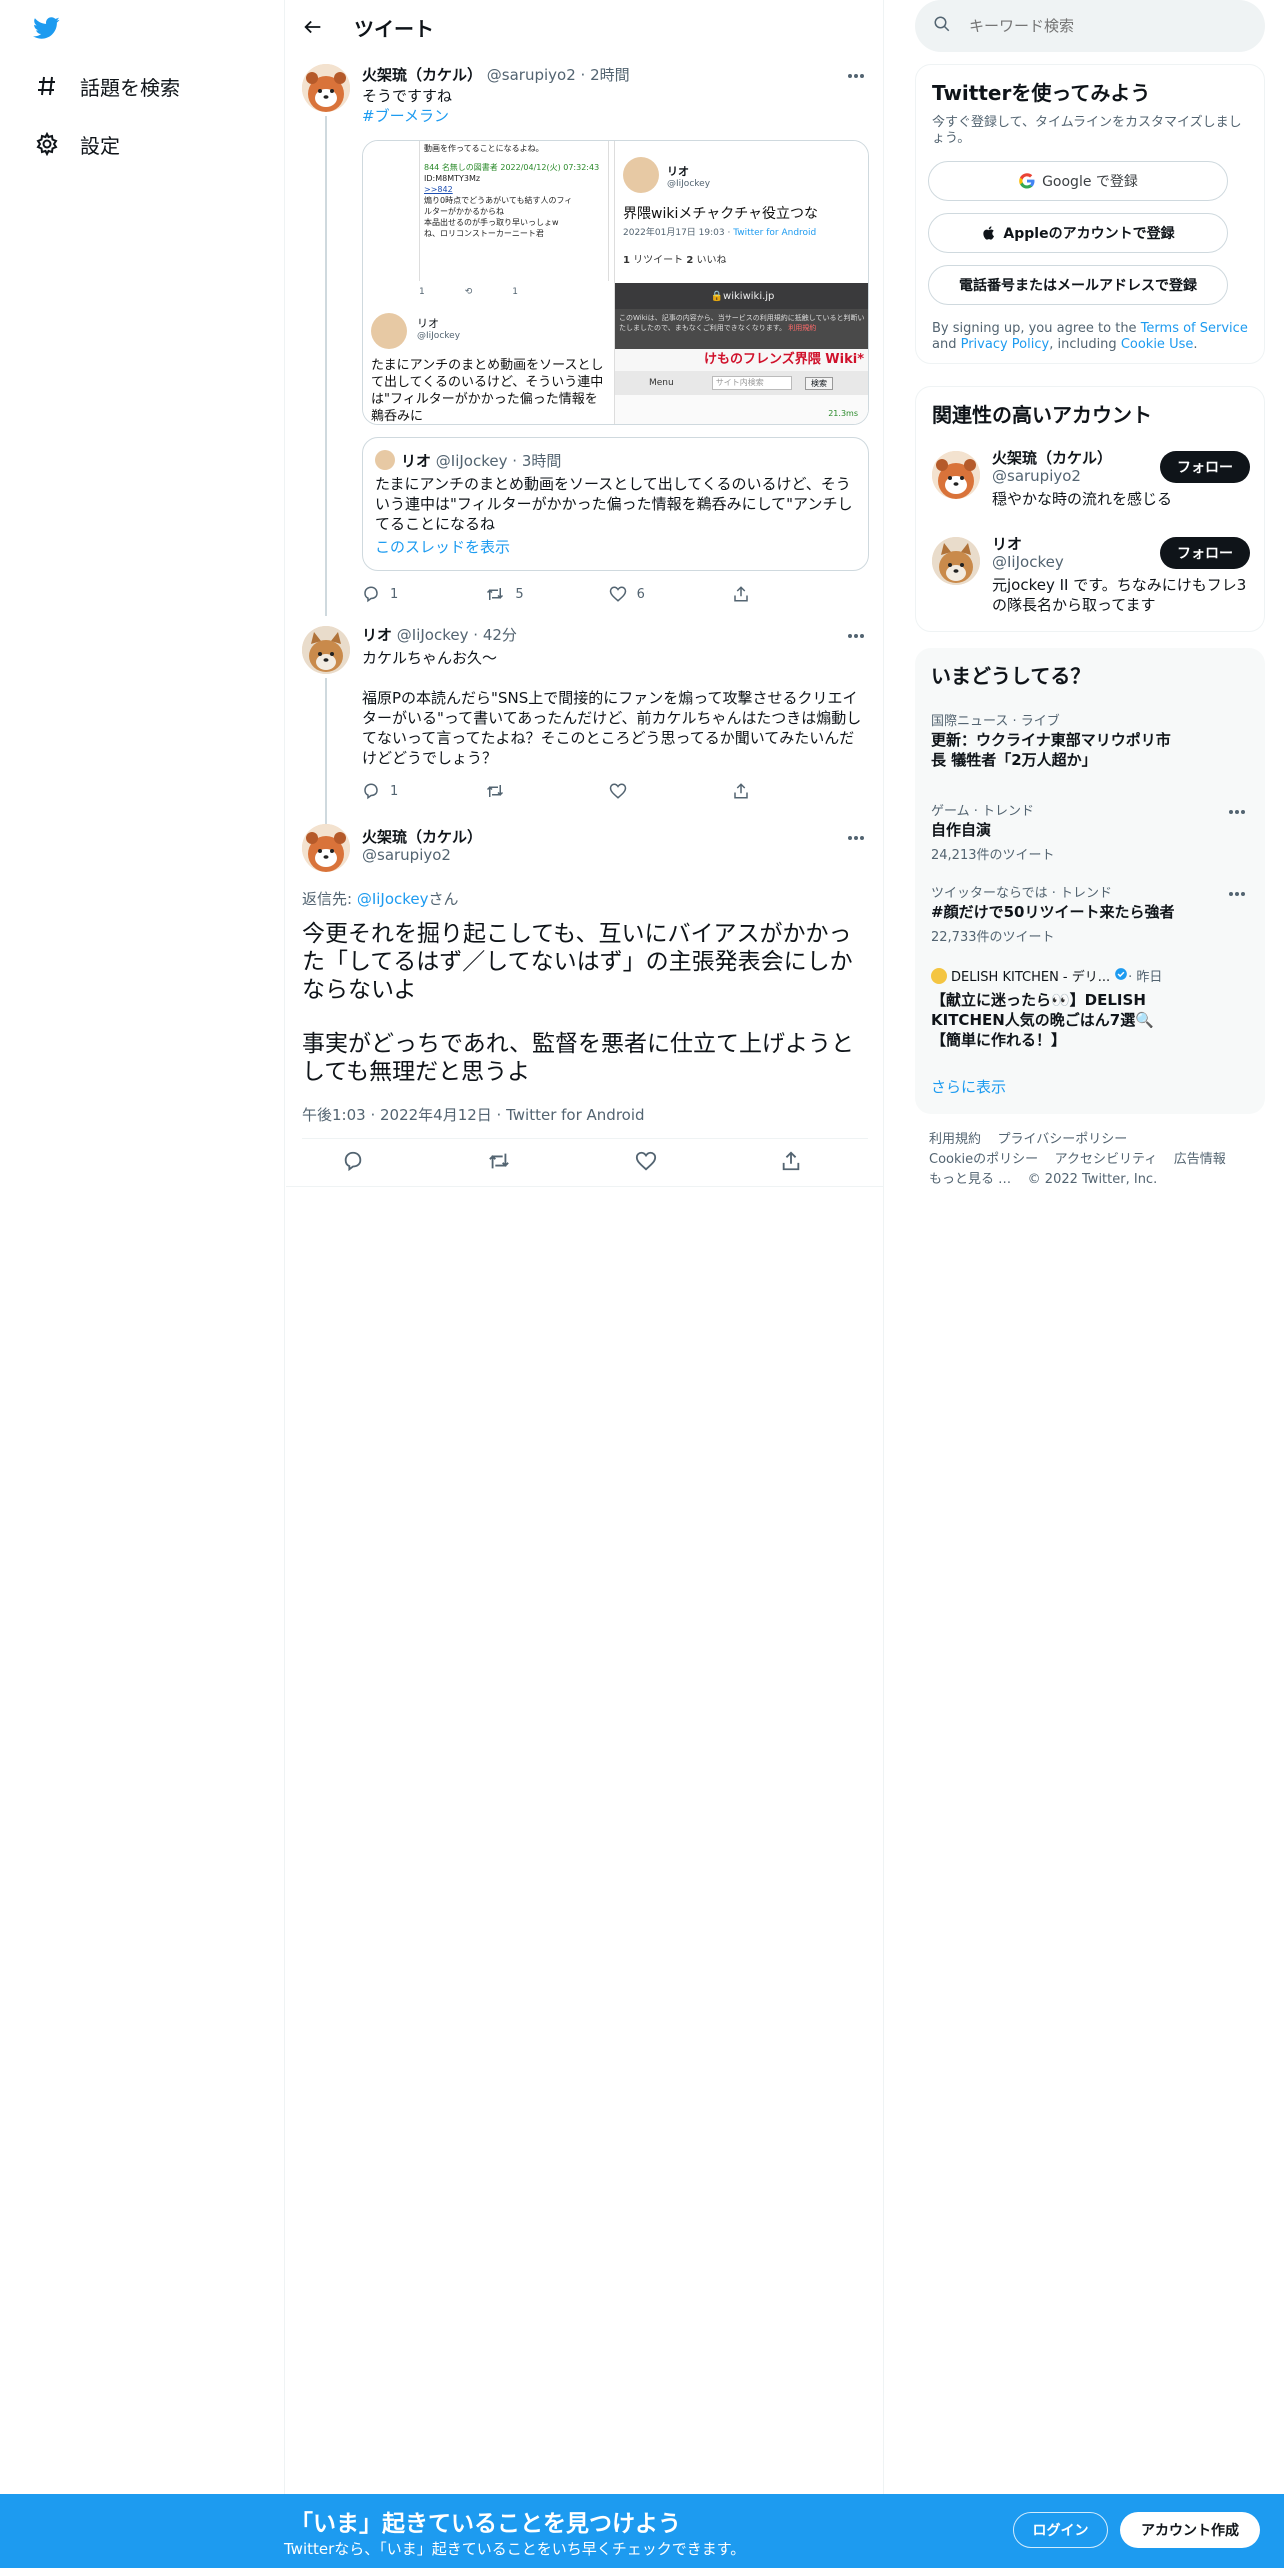  Describe the element at coordinates (577, 791) in the screenshot. I see `tweet-actions: 1` at that location.